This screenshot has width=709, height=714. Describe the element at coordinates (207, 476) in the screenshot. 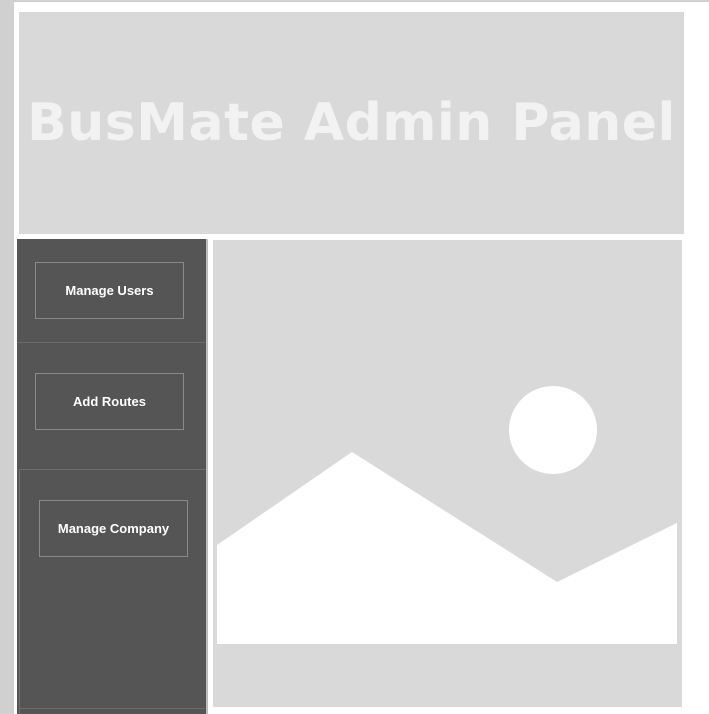

I see `sidebar-divider` at that location.